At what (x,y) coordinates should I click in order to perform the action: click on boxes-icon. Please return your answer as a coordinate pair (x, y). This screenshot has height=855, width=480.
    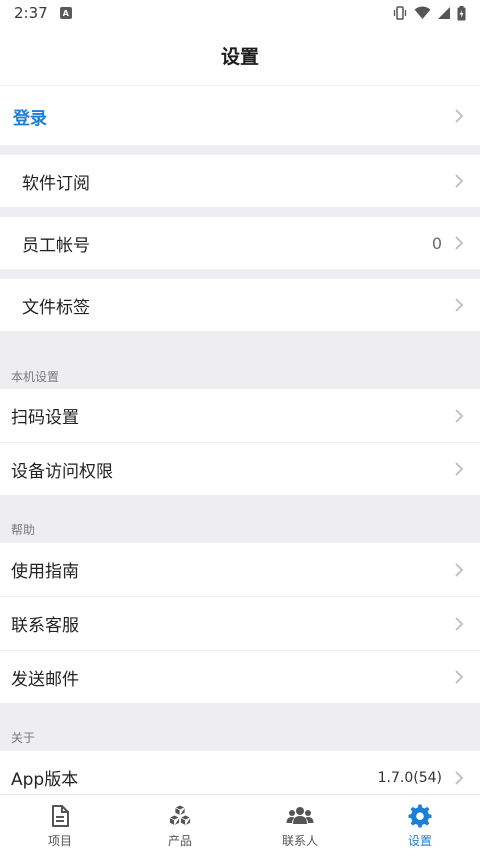
    Looking at the image, I should click on (180, 815).